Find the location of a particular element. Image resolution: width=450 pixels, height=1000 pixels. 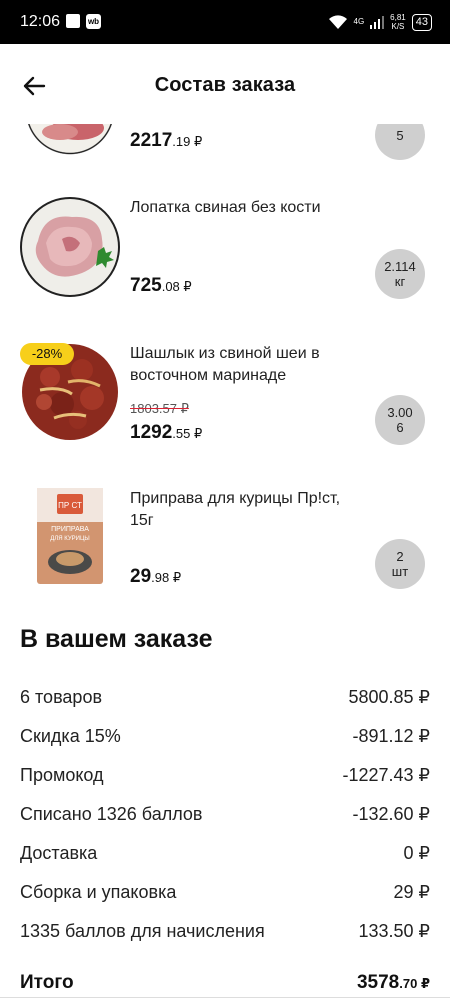

summary-value: -132.60 ₽ is located at coordinates (391, 814).